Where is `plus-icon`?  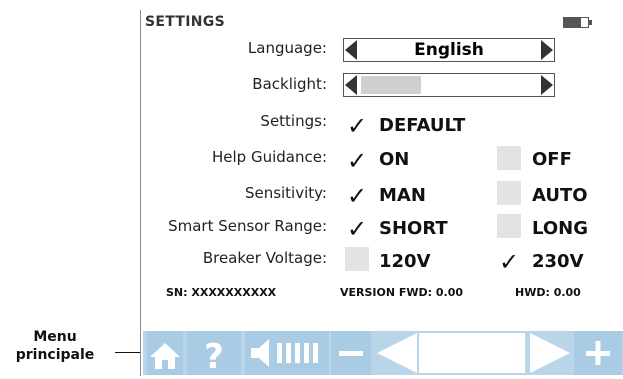 plus-icon is located at coordinates (598, 353).